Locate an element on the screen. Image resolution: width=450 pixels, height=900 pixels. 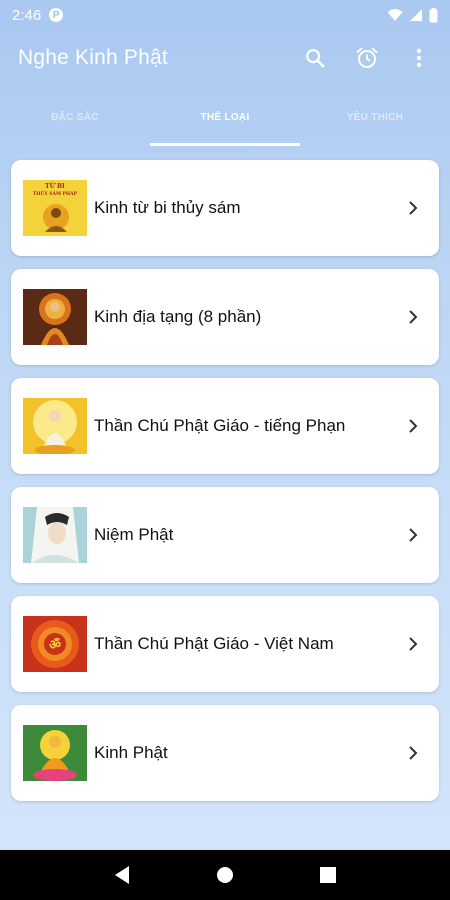
more-vert-icon is located at coordinates (419, 58).